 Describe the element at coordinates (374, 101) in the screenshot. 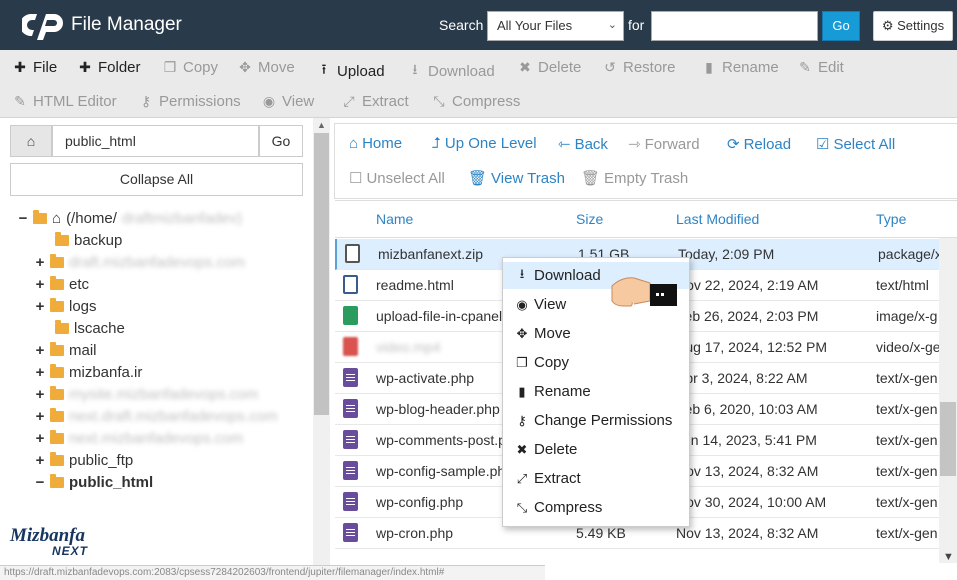

I see `extract-button: ⤢ Extract` at that location.